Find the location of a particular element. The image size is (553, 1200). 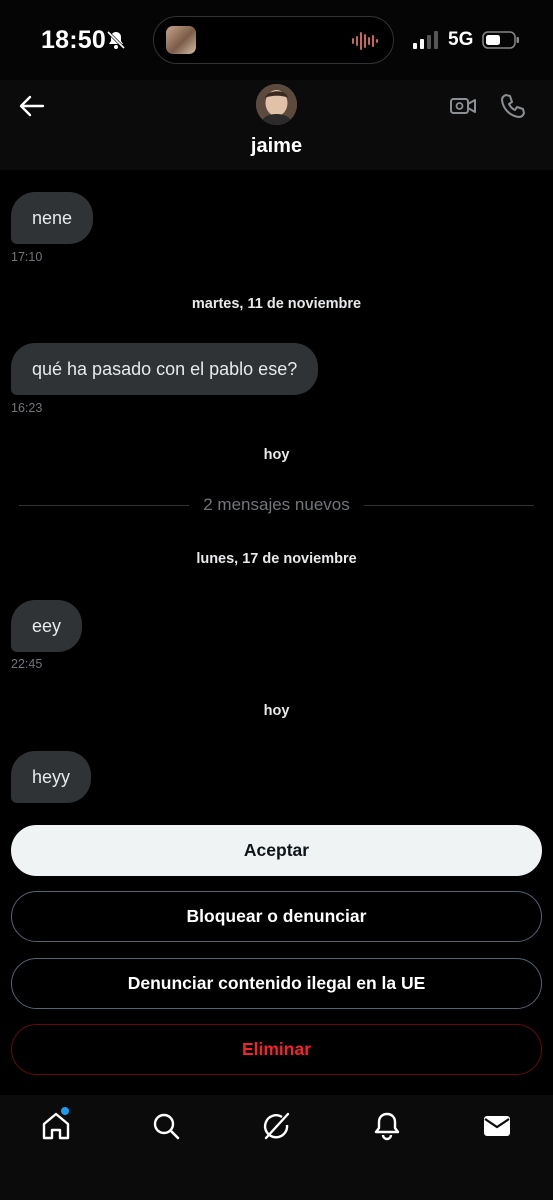

message-timestamp: 22:45 is located at coordinates (27, 664).